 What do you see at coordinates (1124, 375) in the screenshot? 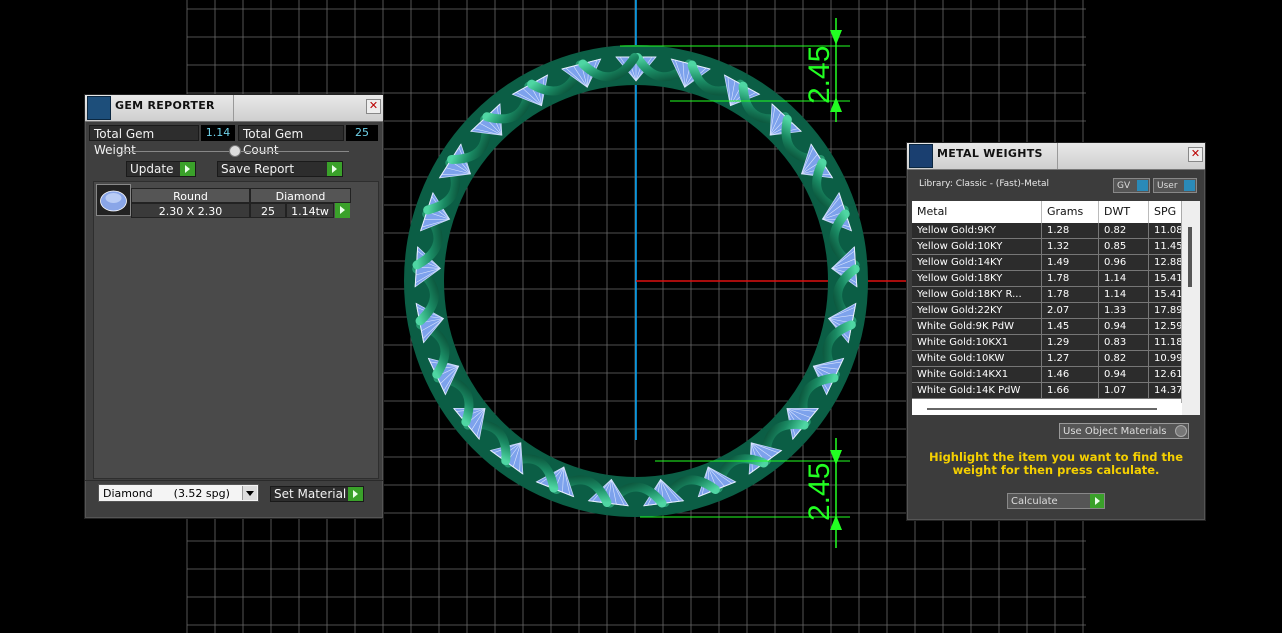
I see `dwt-cell: 0.94` at bounding box center [1124, 375].